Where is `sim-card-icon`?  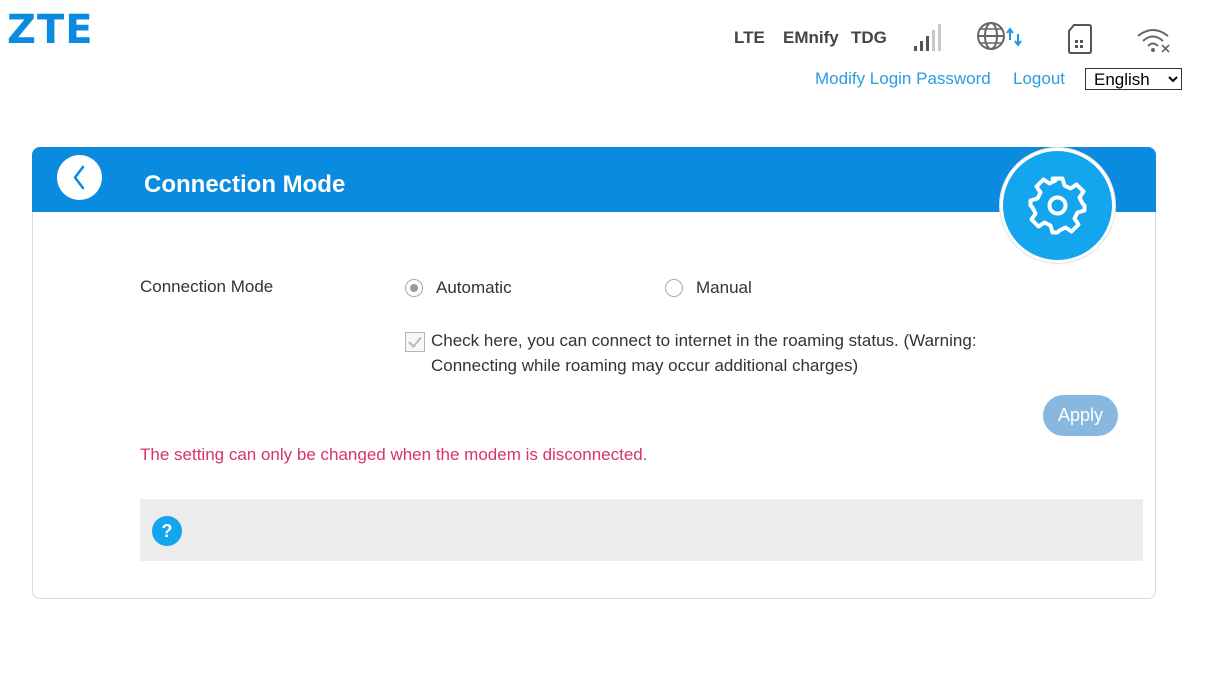
sim-card-icon is located at coordinates (1080, 41).